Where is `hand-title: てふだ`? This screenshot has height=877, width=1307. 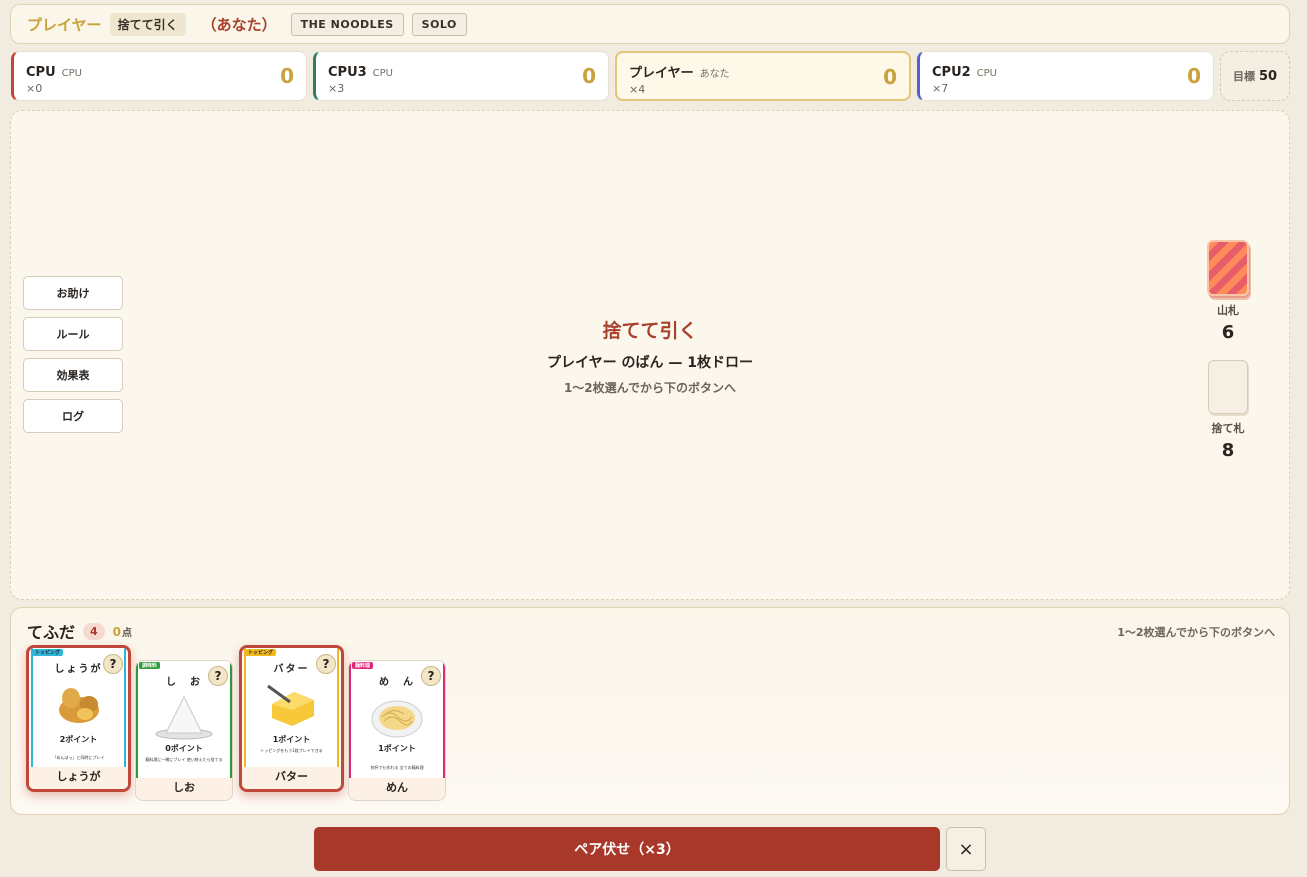
hand-title: てふだ is located at coordinates (51, 632).